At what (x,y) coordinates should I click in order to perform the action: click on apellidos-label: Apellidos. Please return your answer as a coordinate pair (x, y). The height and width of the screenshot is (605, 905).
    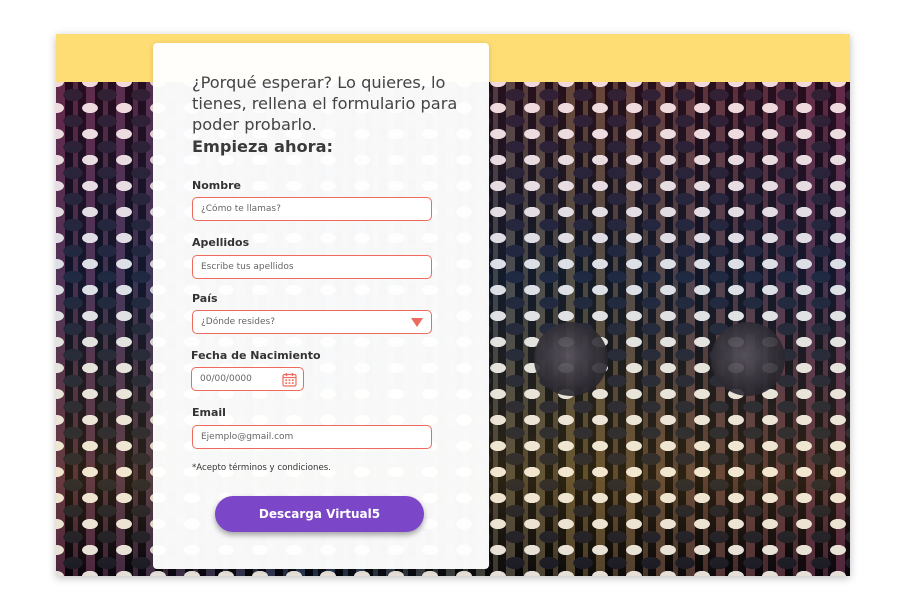
    Looking at the image, I should click on (221, 242).